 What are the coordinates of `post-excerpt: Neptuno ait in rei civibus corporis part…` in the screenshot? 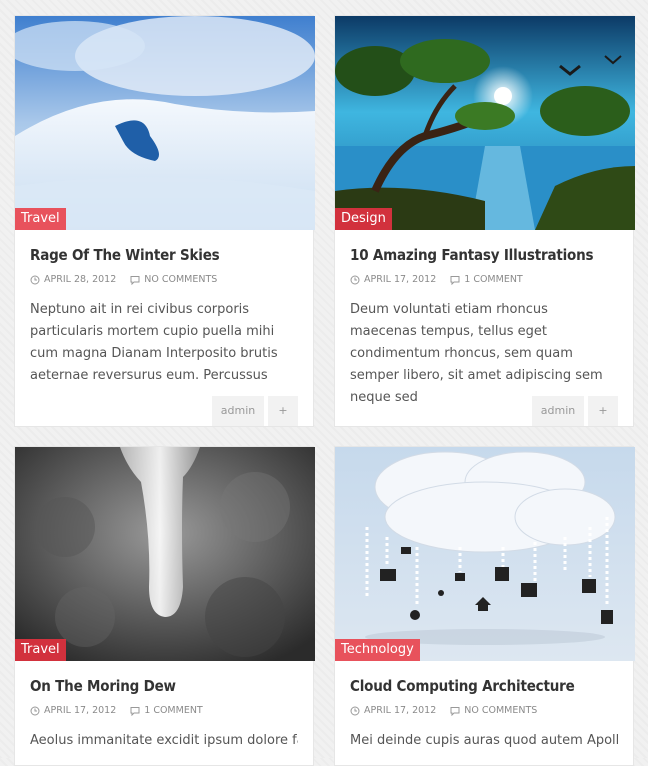 It's located at (154, 342).